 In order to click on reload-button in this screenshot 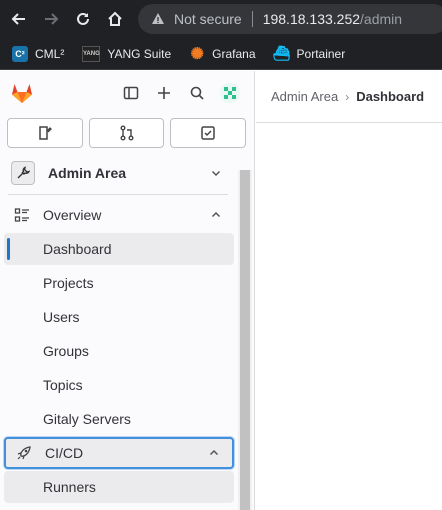, I will do `click(83, 19)`.